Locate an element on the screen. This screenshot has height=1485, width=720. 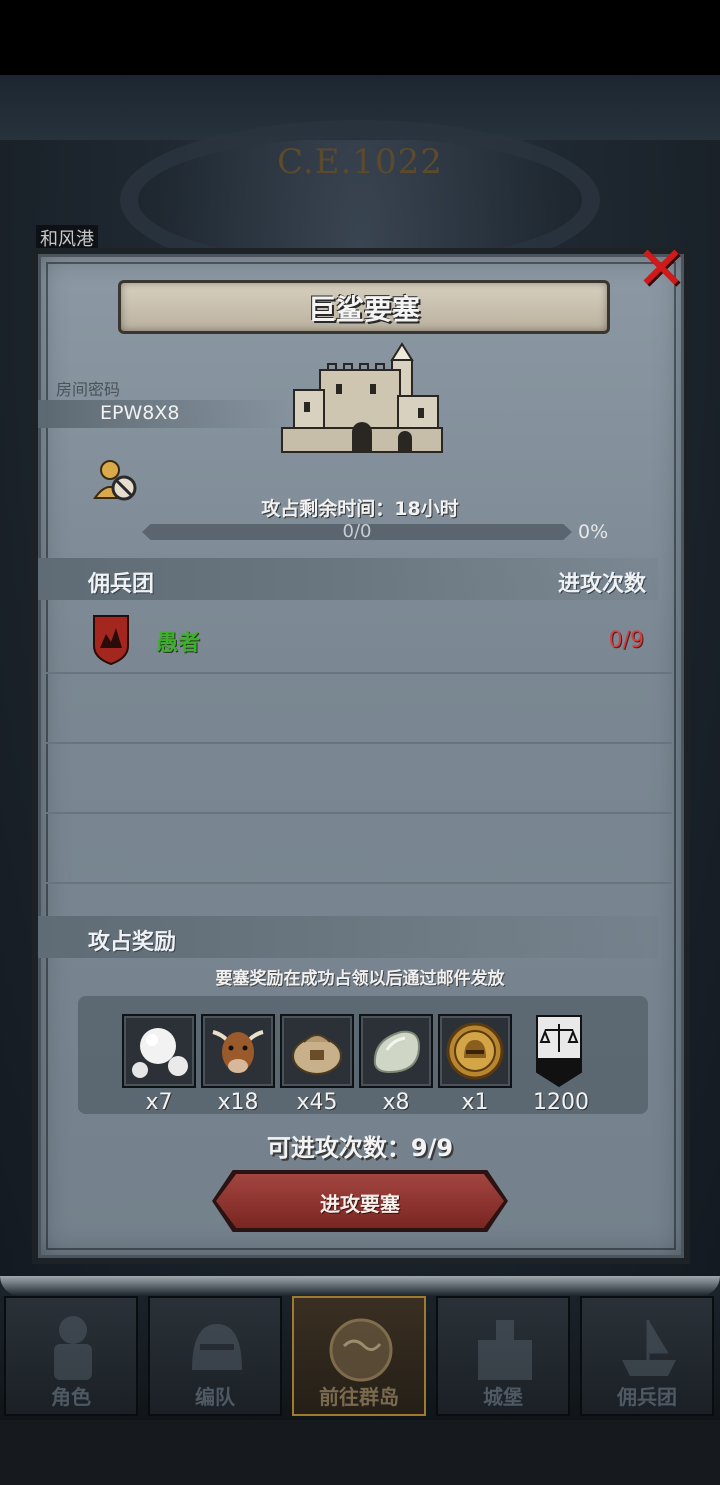
nav-item-mercenary: 佣兵团 is located at coordinates (647, 1356).